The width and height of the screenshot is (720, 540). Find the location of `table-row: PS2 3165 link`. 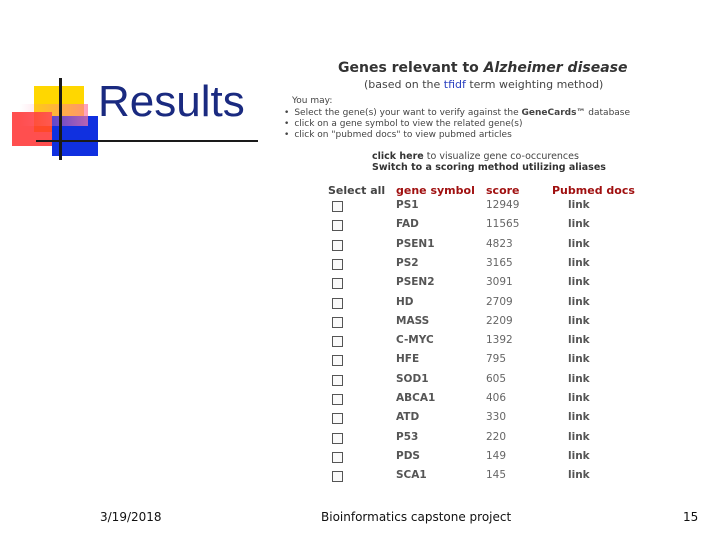

table-row: PS2 3165 link is located at coordinates (470, 265).